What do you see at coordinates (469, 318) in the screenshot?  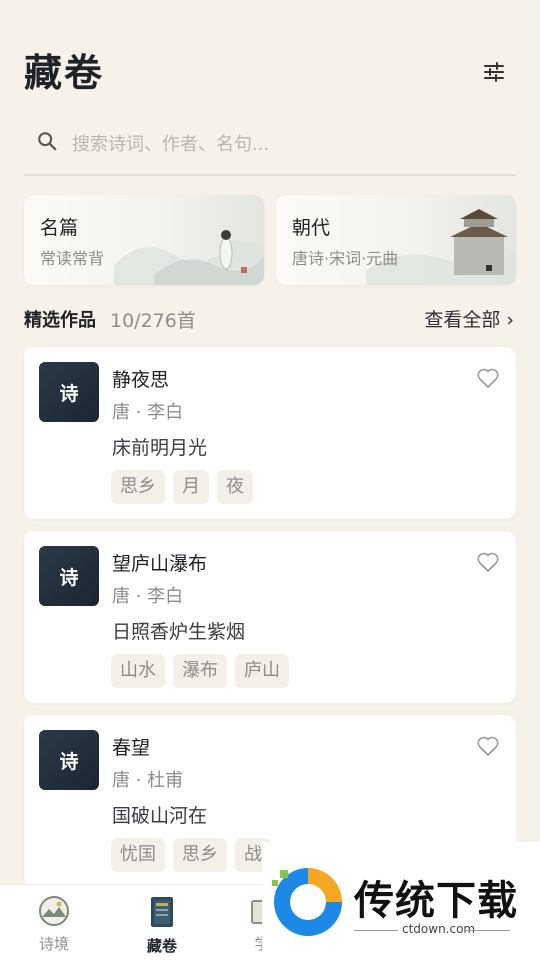 I see `view-all-link: 查看全部 ›` at bounding box center [469, 318].